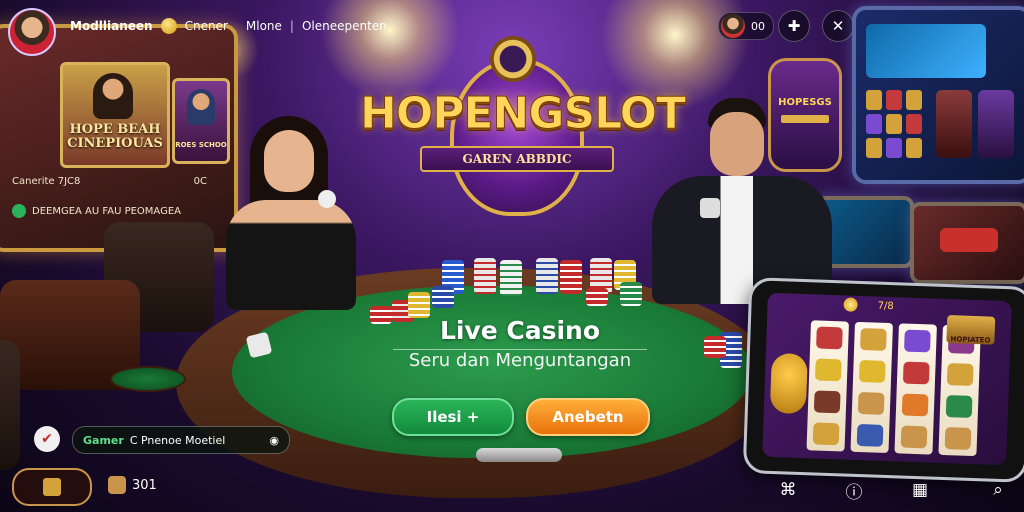 Image resolution: width=1024 pixels, height=512 pixels. What do you see at coordinates (177, 440) in the screenshot?
I see `gamer-text: C Pnenoe Moetiel` at bounding box center [177, 440].